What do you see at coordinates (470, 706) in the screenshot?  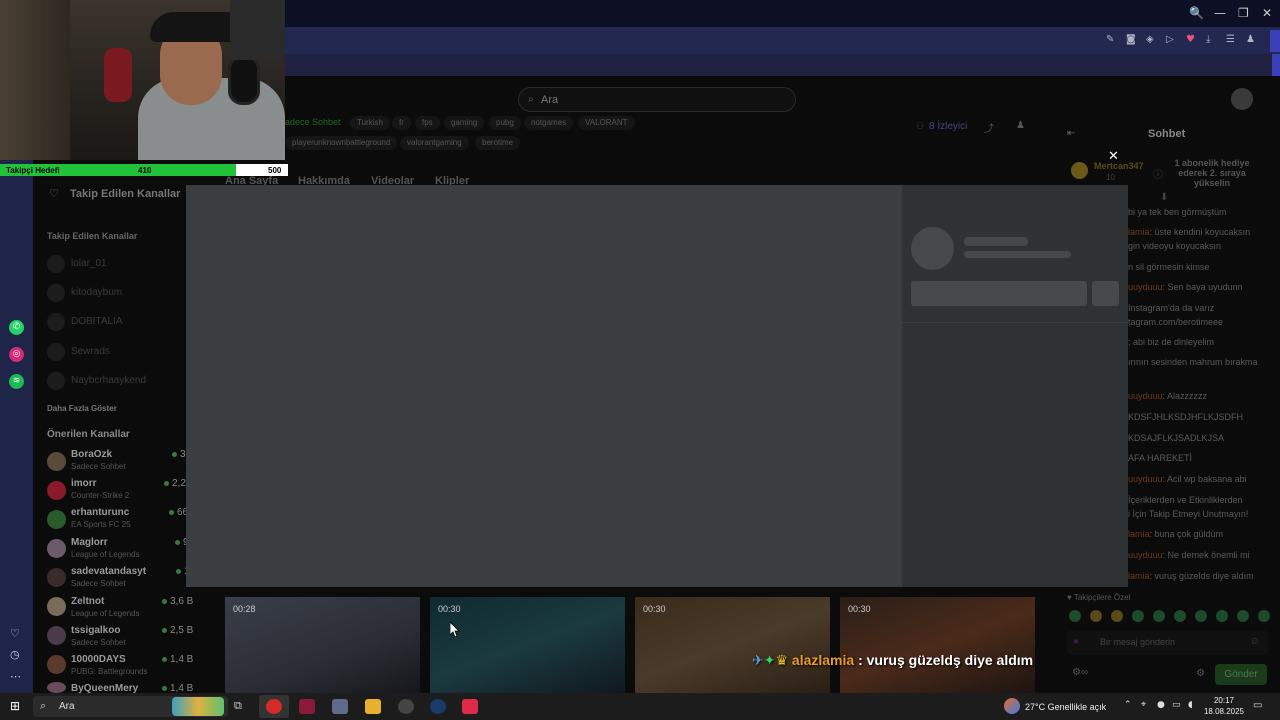 I see `riot-client-icon` at bounding box center [470, 706].